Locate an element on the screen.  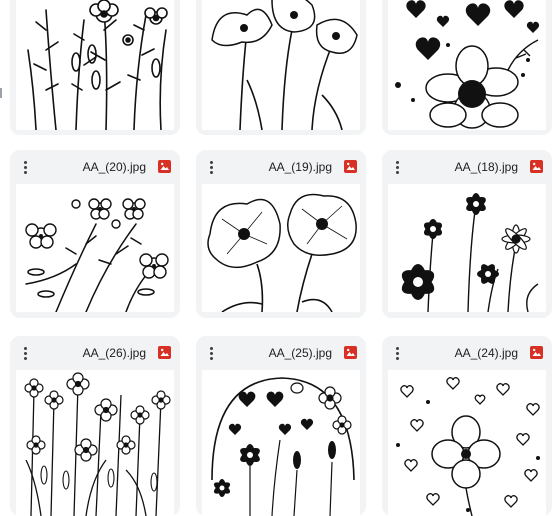
file-card-header: AA_(25).jpg is located at coordinates (281, 353).